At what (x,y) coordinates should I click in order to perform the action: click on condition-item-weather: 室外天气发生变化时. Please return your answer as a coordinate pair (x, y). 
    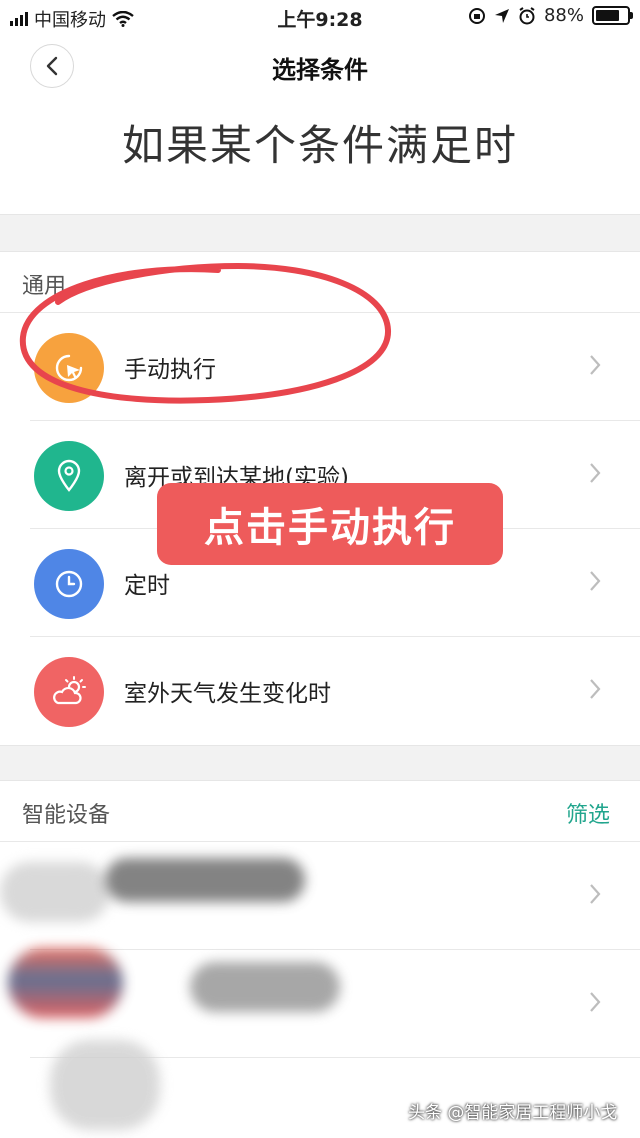
    Looking at the image, I should click on (320, 691).